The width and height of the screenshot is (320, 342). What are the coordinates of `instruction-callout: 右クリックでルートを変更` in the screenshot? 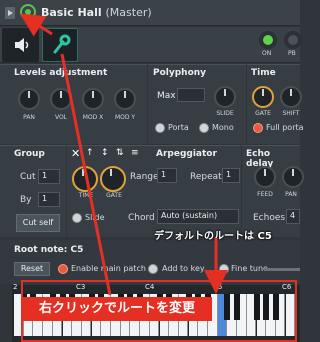 It's located at (117, 309).